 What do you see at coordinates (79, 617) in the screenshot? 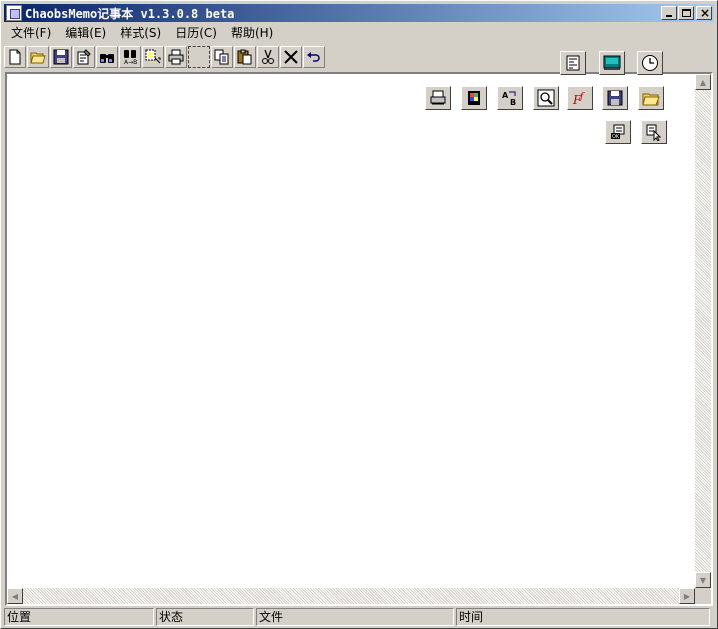
I see `status-position: 位置` at bounding box center [79, 617].